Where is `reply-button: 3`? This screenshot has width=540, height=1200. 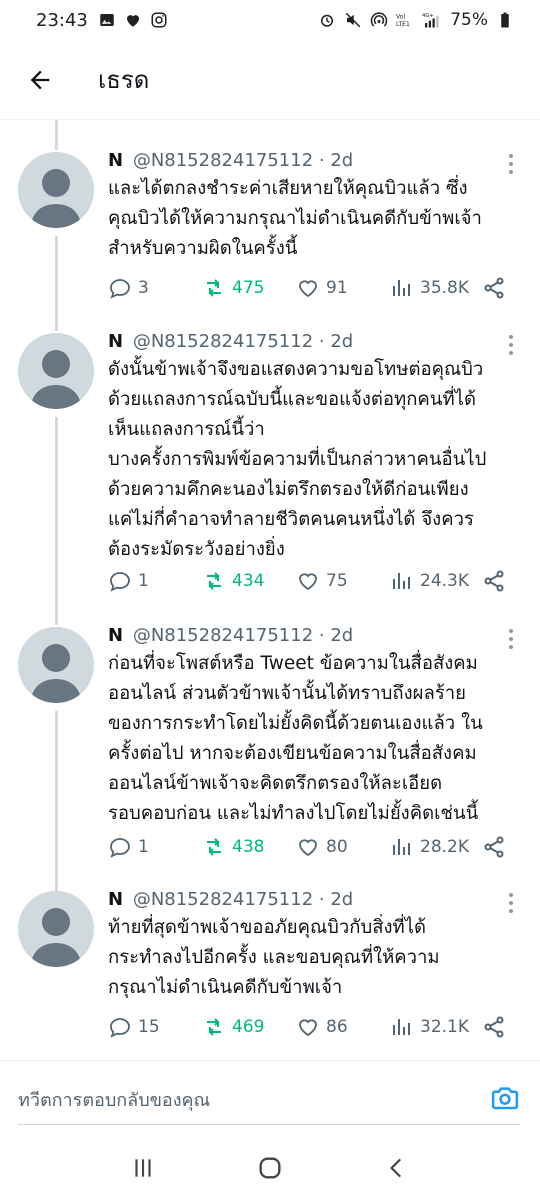 reply-button: 3 is located at coordinates (128, 288).